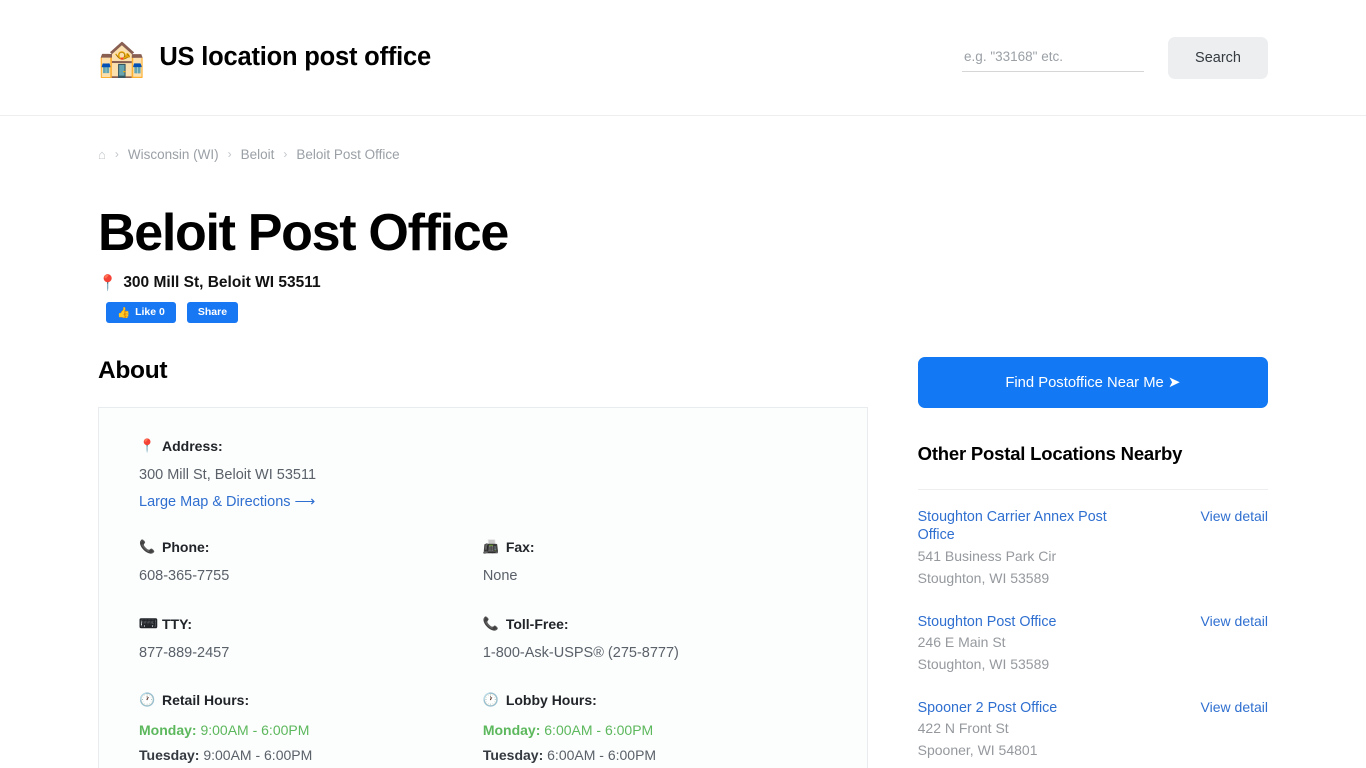 This screenshot has height=768, width=1366. Describe the element at coordinates (222, 283) in the screenshot. I see `page-address-text: 300 Mill St, Beloit WI 53511` at that location.